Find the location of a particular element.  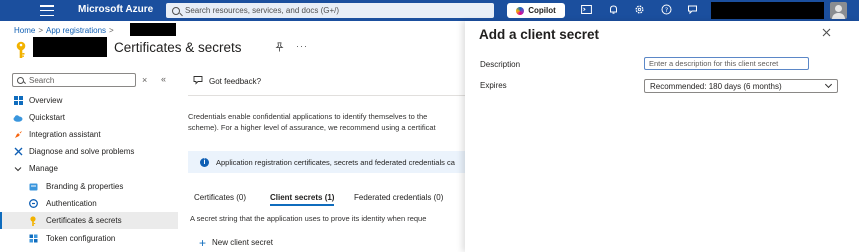

expires-label: Expires is located at coordinates (493, 85).